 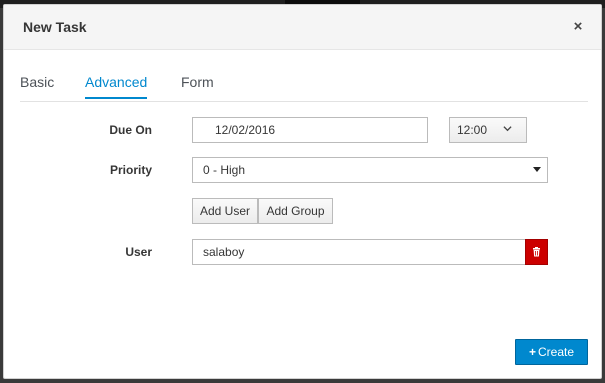 I want to click on priority-value: 0 - High, so click(x=224, y=170).